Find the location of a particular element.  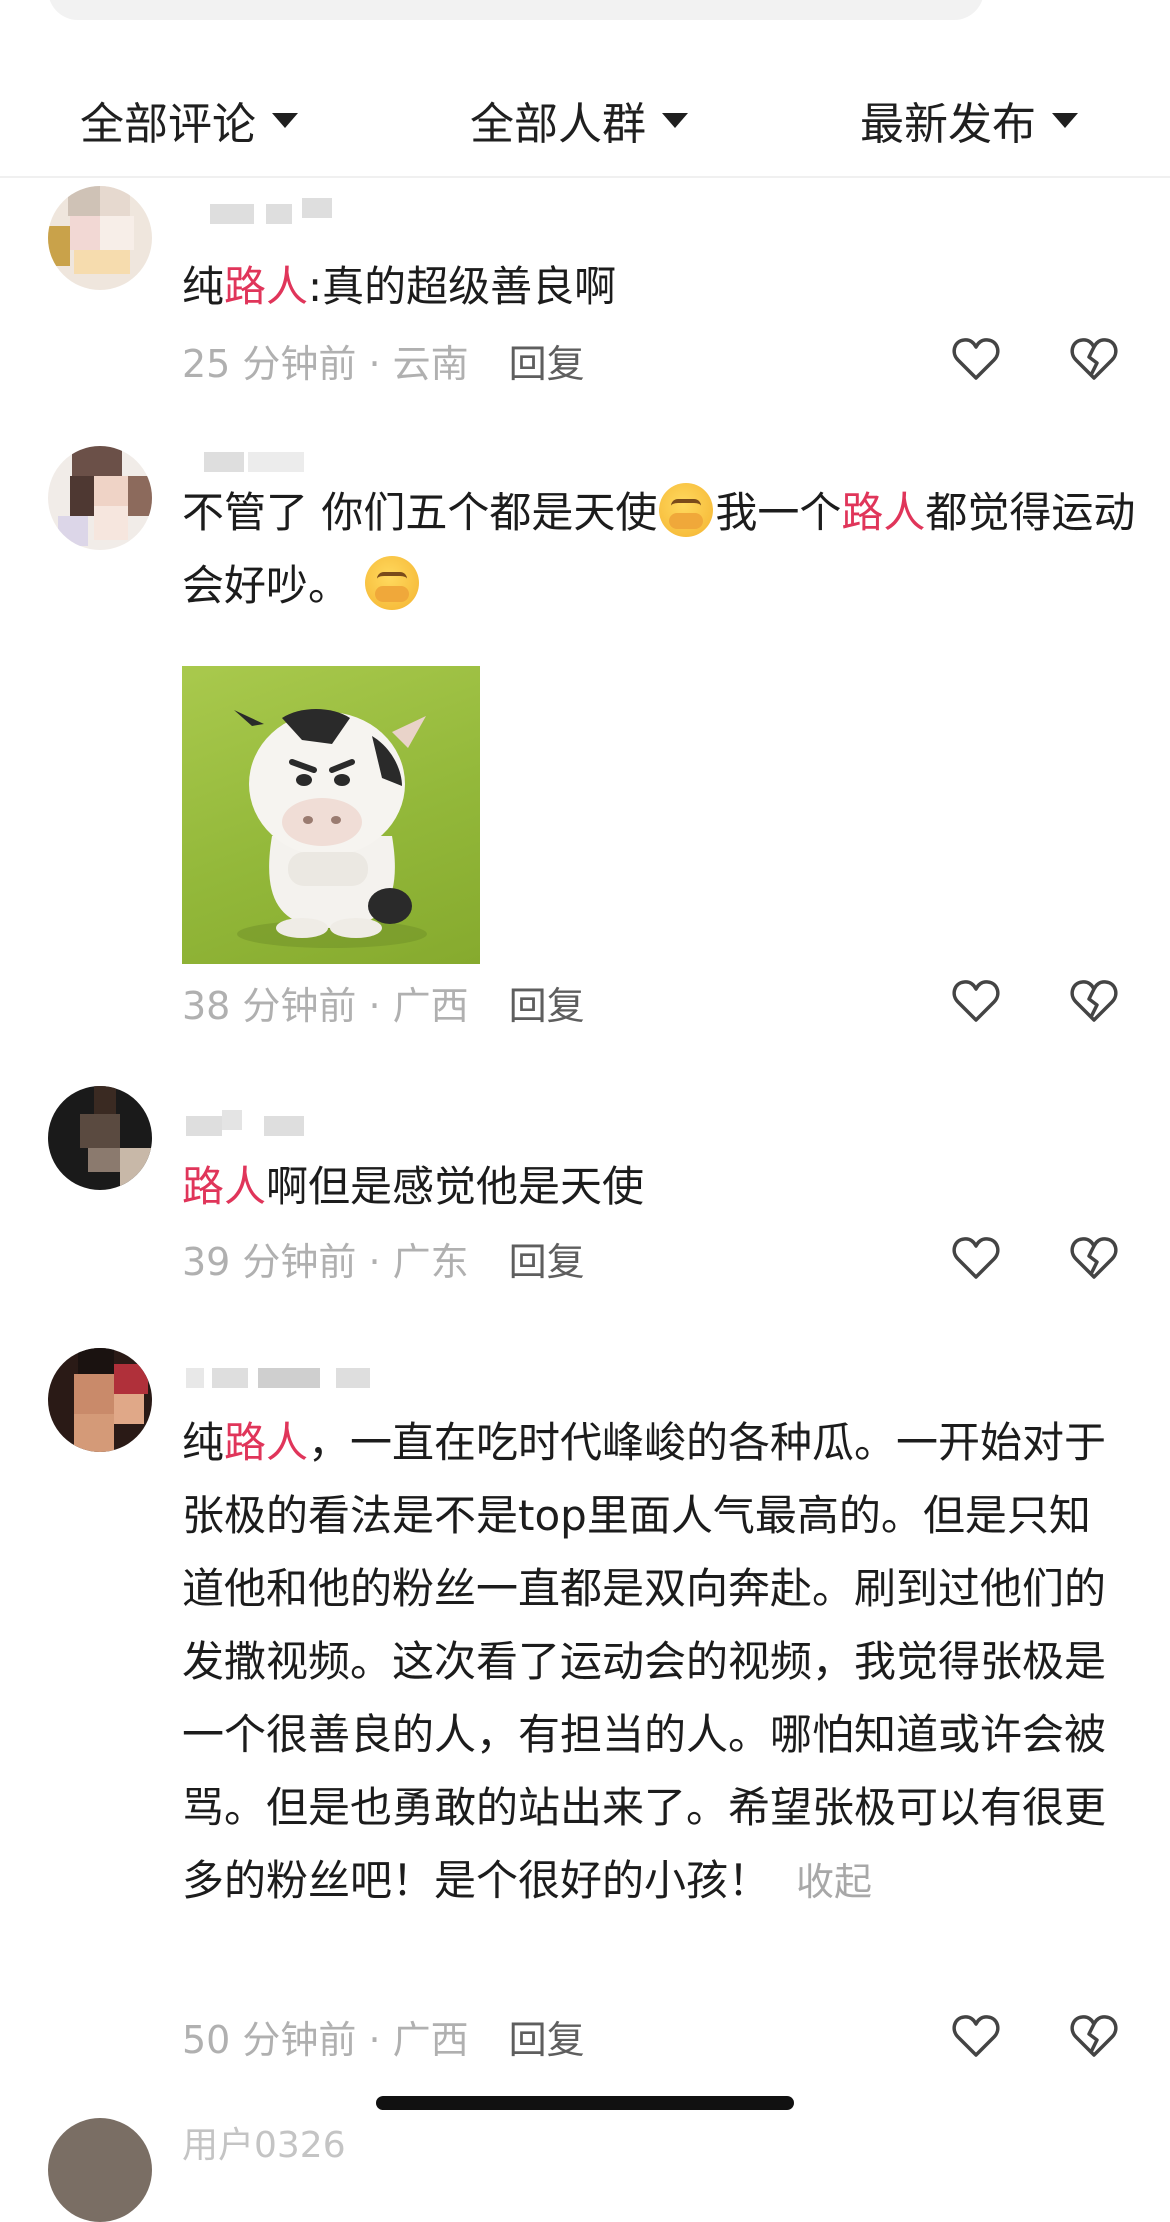

search-bar-remnant is located at coordinates (516, 10).